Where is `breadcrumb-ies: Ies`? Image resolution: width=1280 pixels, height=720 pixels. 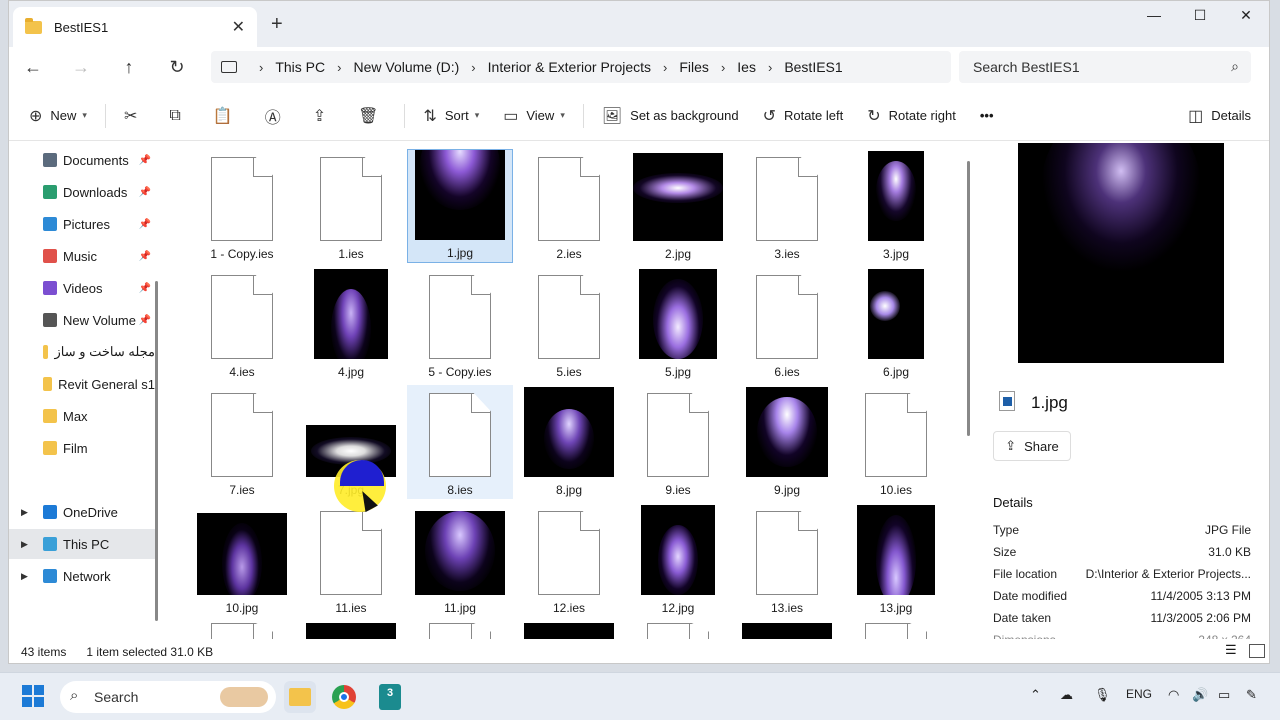 breadcrumb-ies: Ies is located at coordinates (746, 67).